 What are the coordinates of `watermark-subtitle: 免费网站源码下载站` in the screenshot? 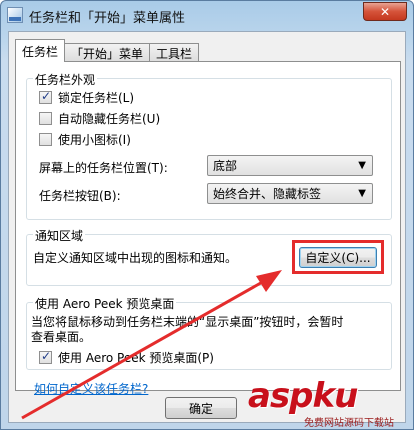 It's located at (349, 423).